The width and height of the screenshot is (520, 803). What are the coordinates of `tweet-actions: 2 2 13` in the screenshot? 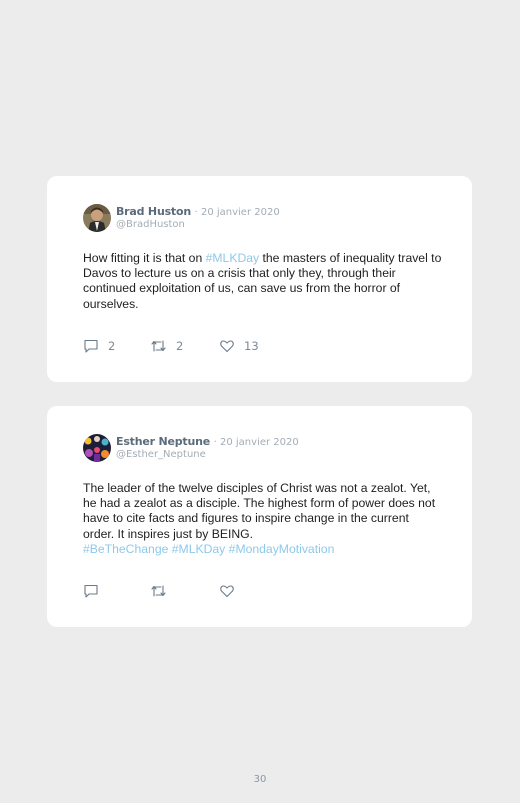 It's located at (183, 346).